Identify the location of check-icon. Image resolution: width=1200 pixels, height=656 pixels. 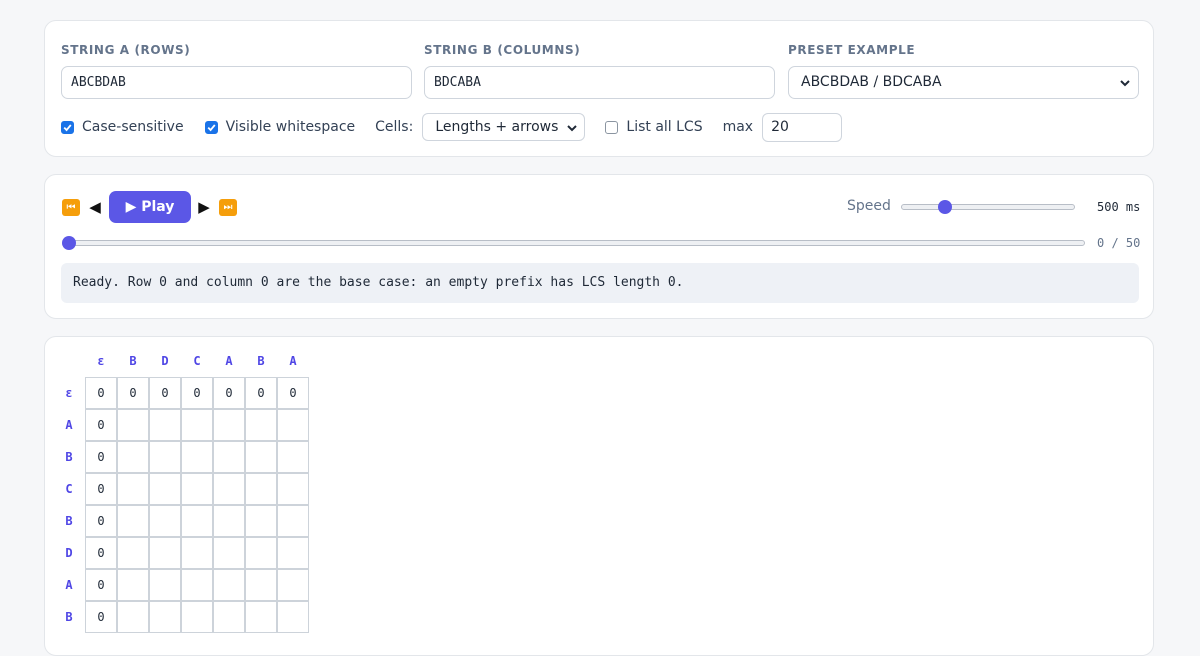
(211, 127).